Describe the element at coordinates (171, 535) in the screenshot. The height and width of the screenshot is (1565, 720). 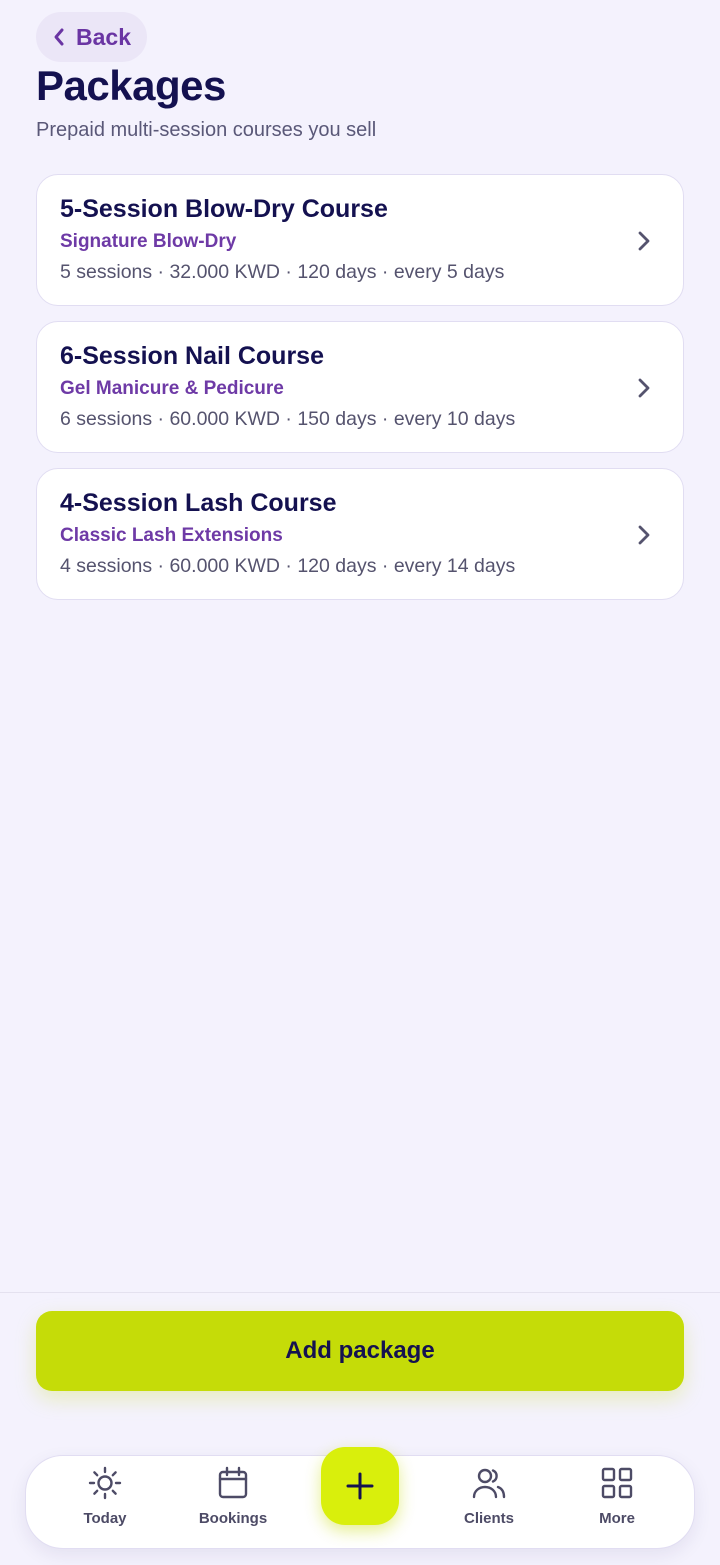
I see `package-service: Classic Lash Extensions` at that location.